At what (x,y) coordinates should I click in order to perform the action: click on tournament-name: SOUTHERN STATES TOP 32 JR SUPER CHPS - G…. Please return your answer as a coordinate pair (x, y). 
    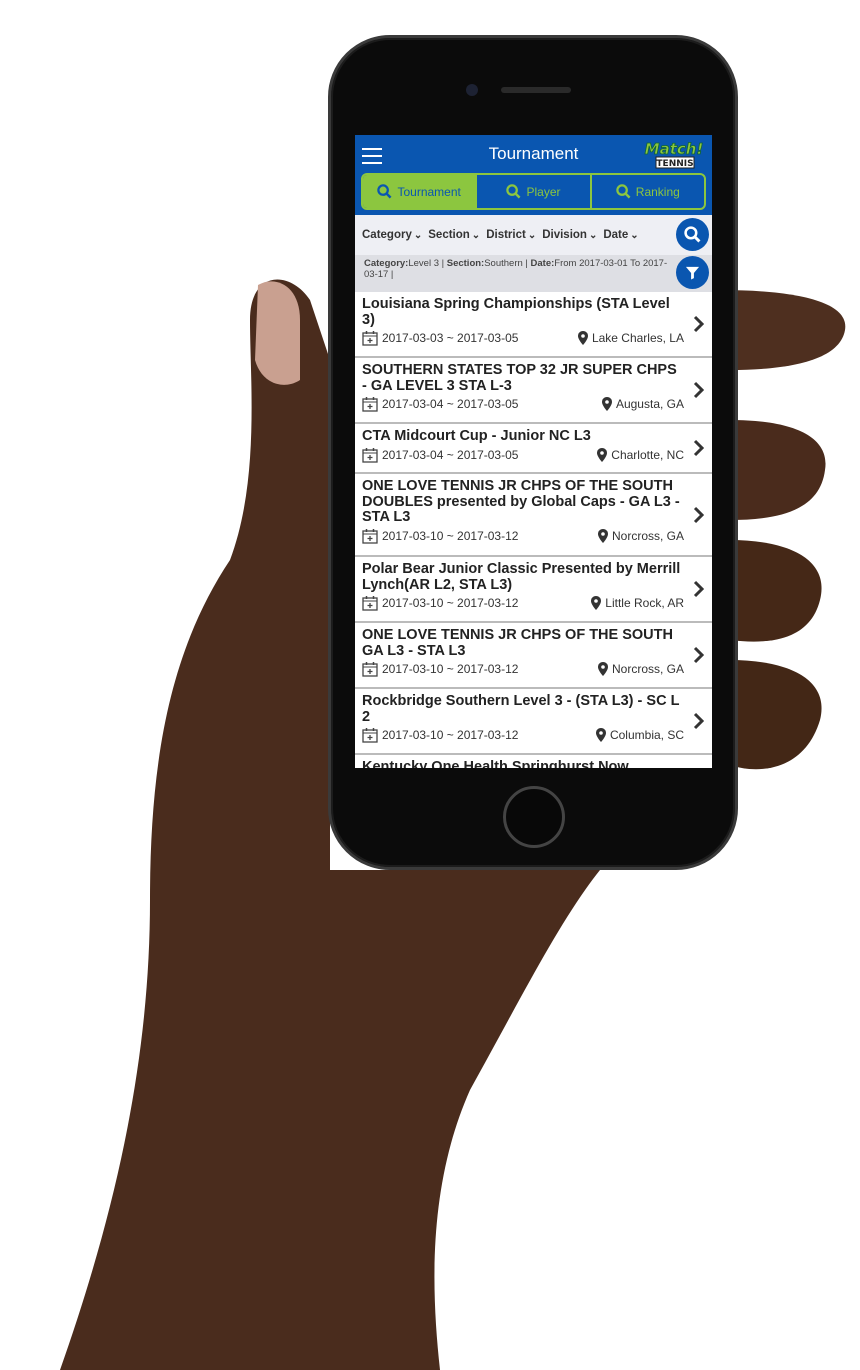
    Looking at the image, I should click on (519, 378).